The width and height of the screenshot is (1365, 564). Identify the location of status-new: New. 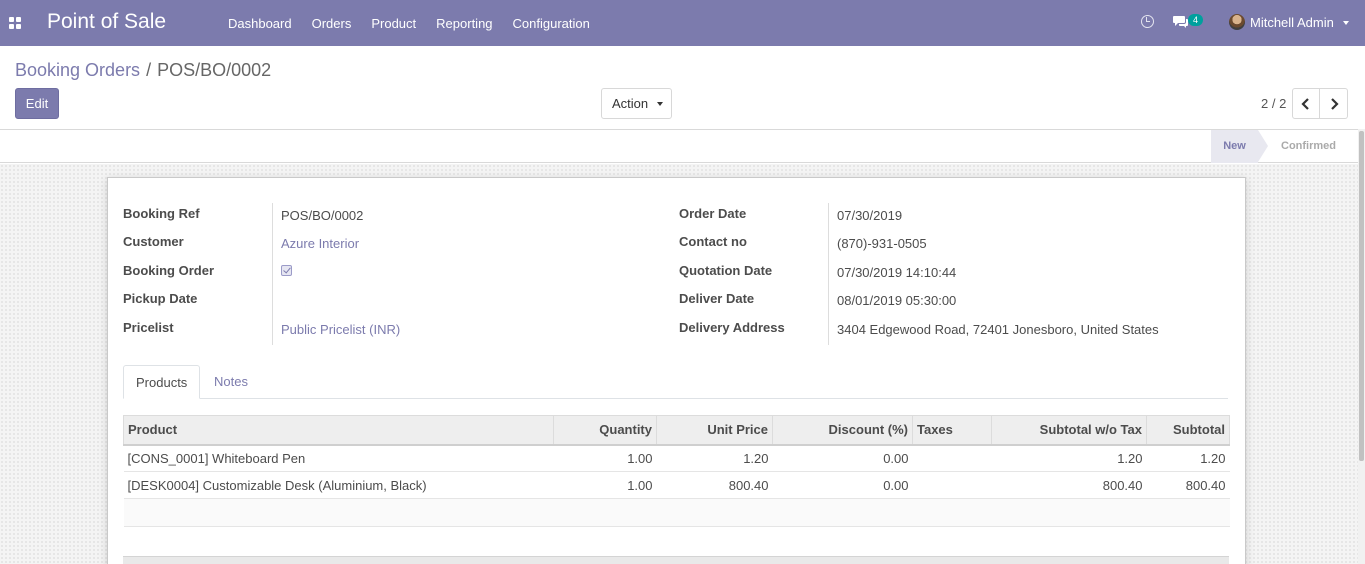
(1234, 146).